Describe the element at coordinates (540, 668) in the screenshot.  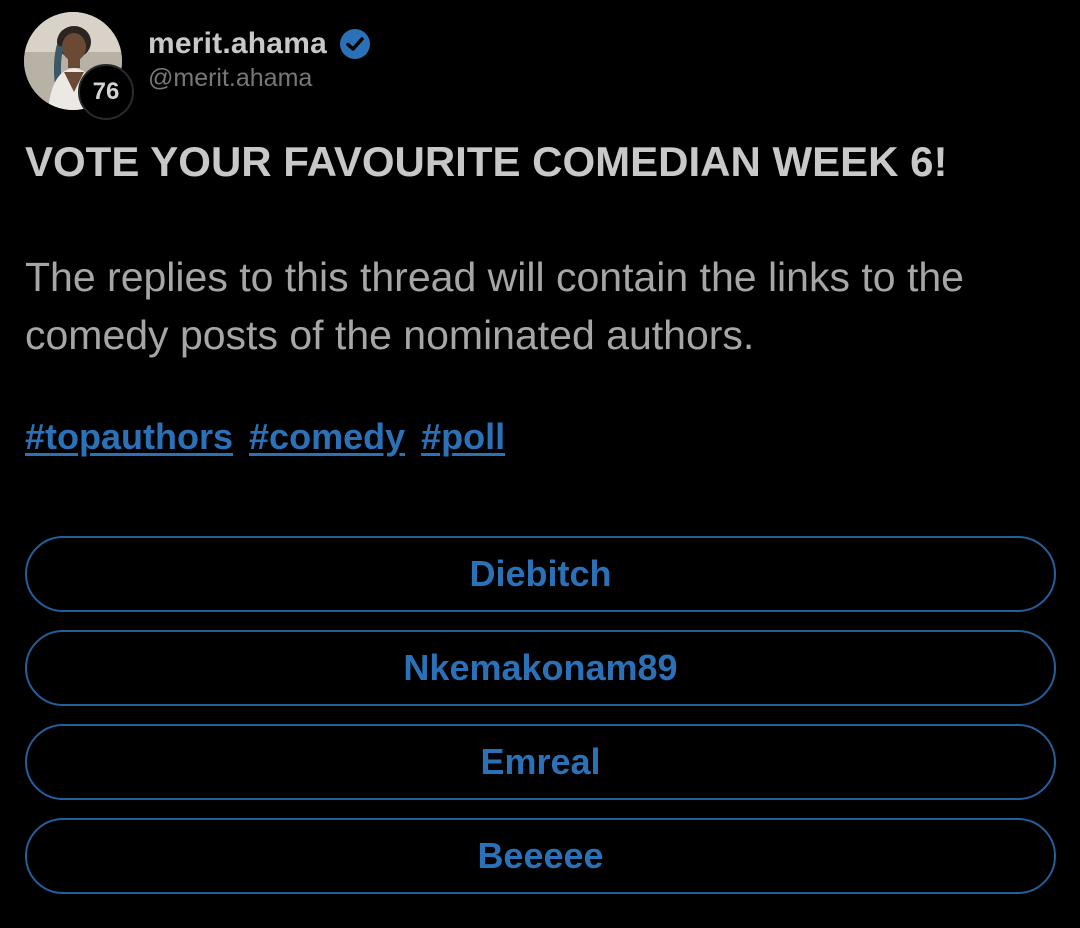
I see `poll-option-nkemakonam89: Nkemakonam89` at that location.